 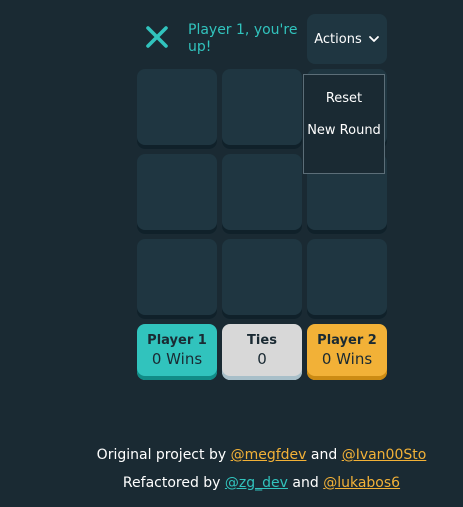 I want to click on turn-indicator: Player 1, you're up!, so click(x=243, y=38).